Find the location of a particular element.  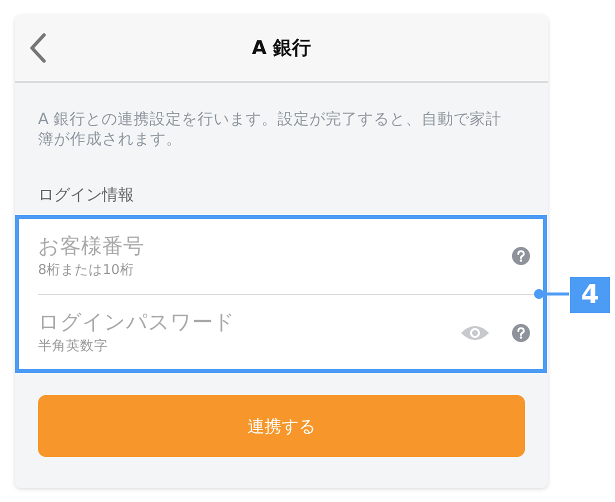

field-hint: 8桁または10桁 is located at coordinates (86, 269).